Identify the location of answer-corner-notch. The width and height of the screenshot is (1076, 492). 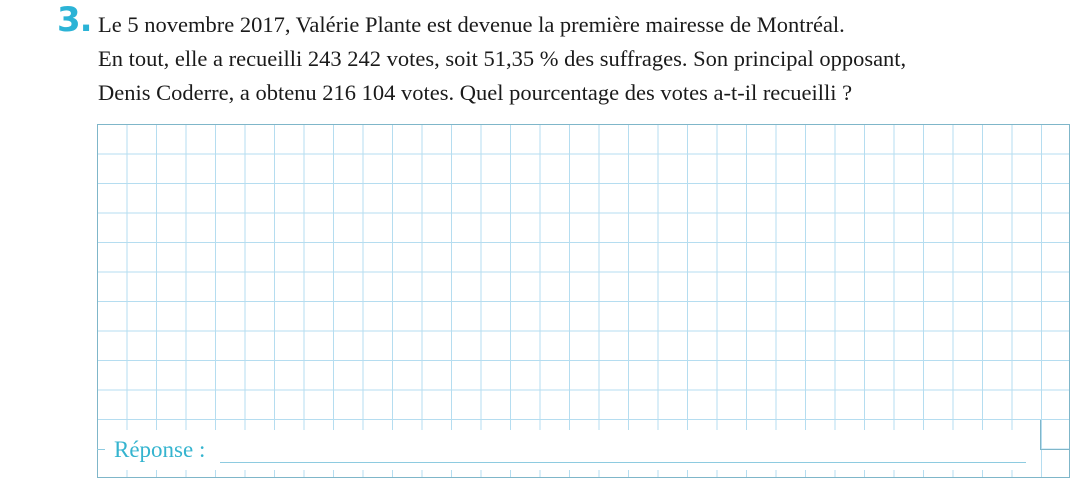
(1055, 435).